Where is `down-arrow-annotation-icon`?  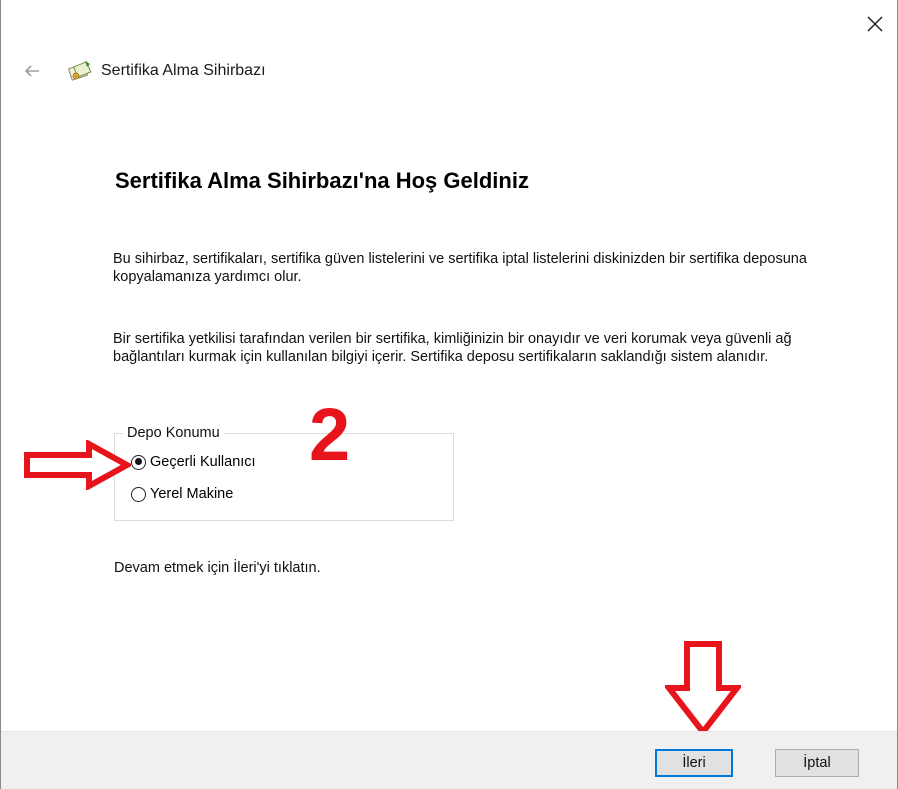
down-arrow-annotation-icon is located at coordinates (703, 688).